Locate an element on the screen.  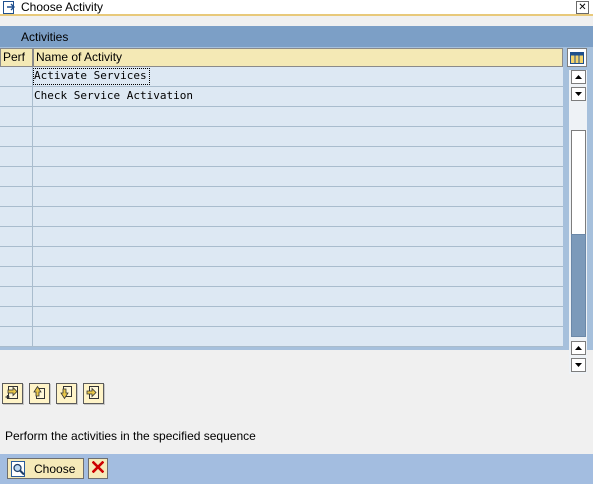
table-row: Check Service Activation is located at coordinates (281, 97).